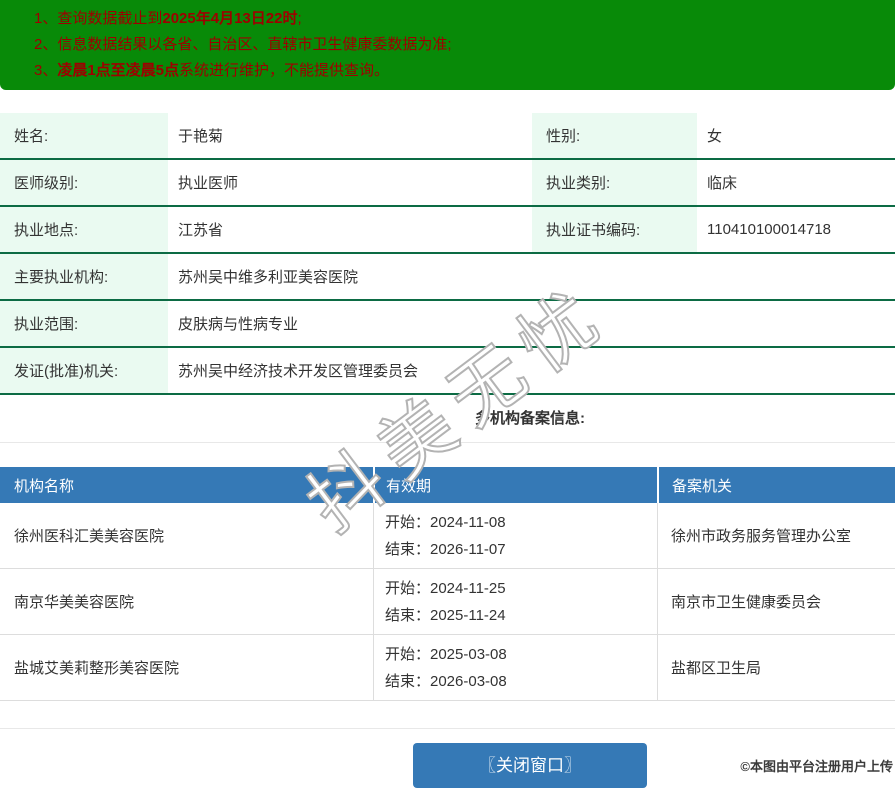 The height and width of the screenshot is (788, 895). Describe the element at coordinates (84, 276) in the screenshot. I see `main-org-label: 主要执业机构:` at that location.